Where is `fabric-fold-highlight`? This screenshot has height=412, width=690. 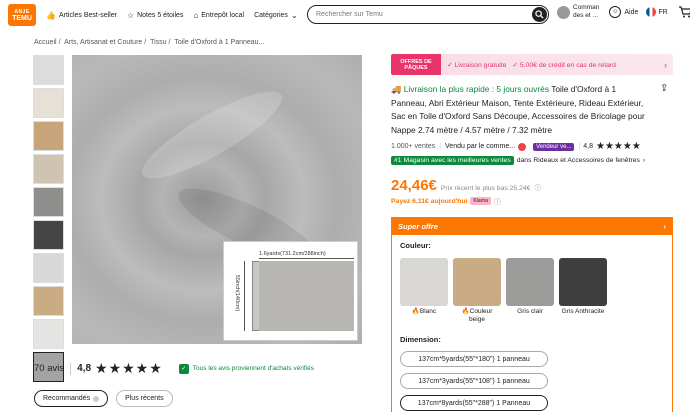 fabric-fold-highlight is located at coordinates (212, 135).